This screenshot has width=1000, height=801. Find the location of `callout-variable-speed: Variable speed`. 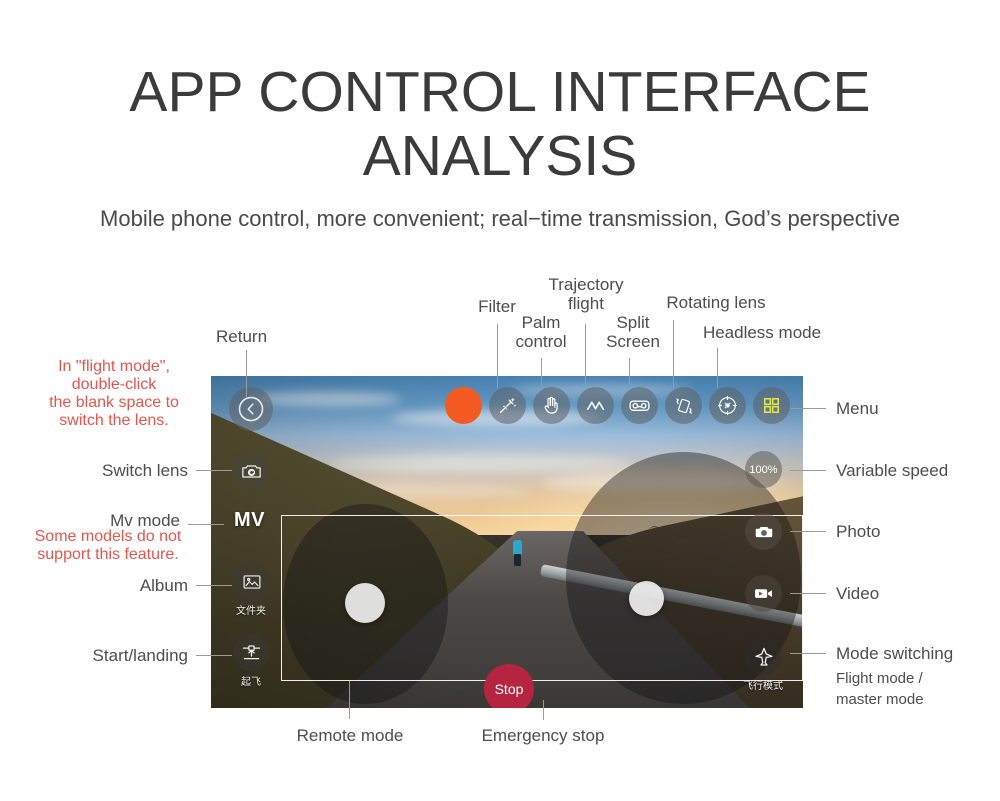

callout-variable-speed: Variable speed is located at coordinates (892, 470).